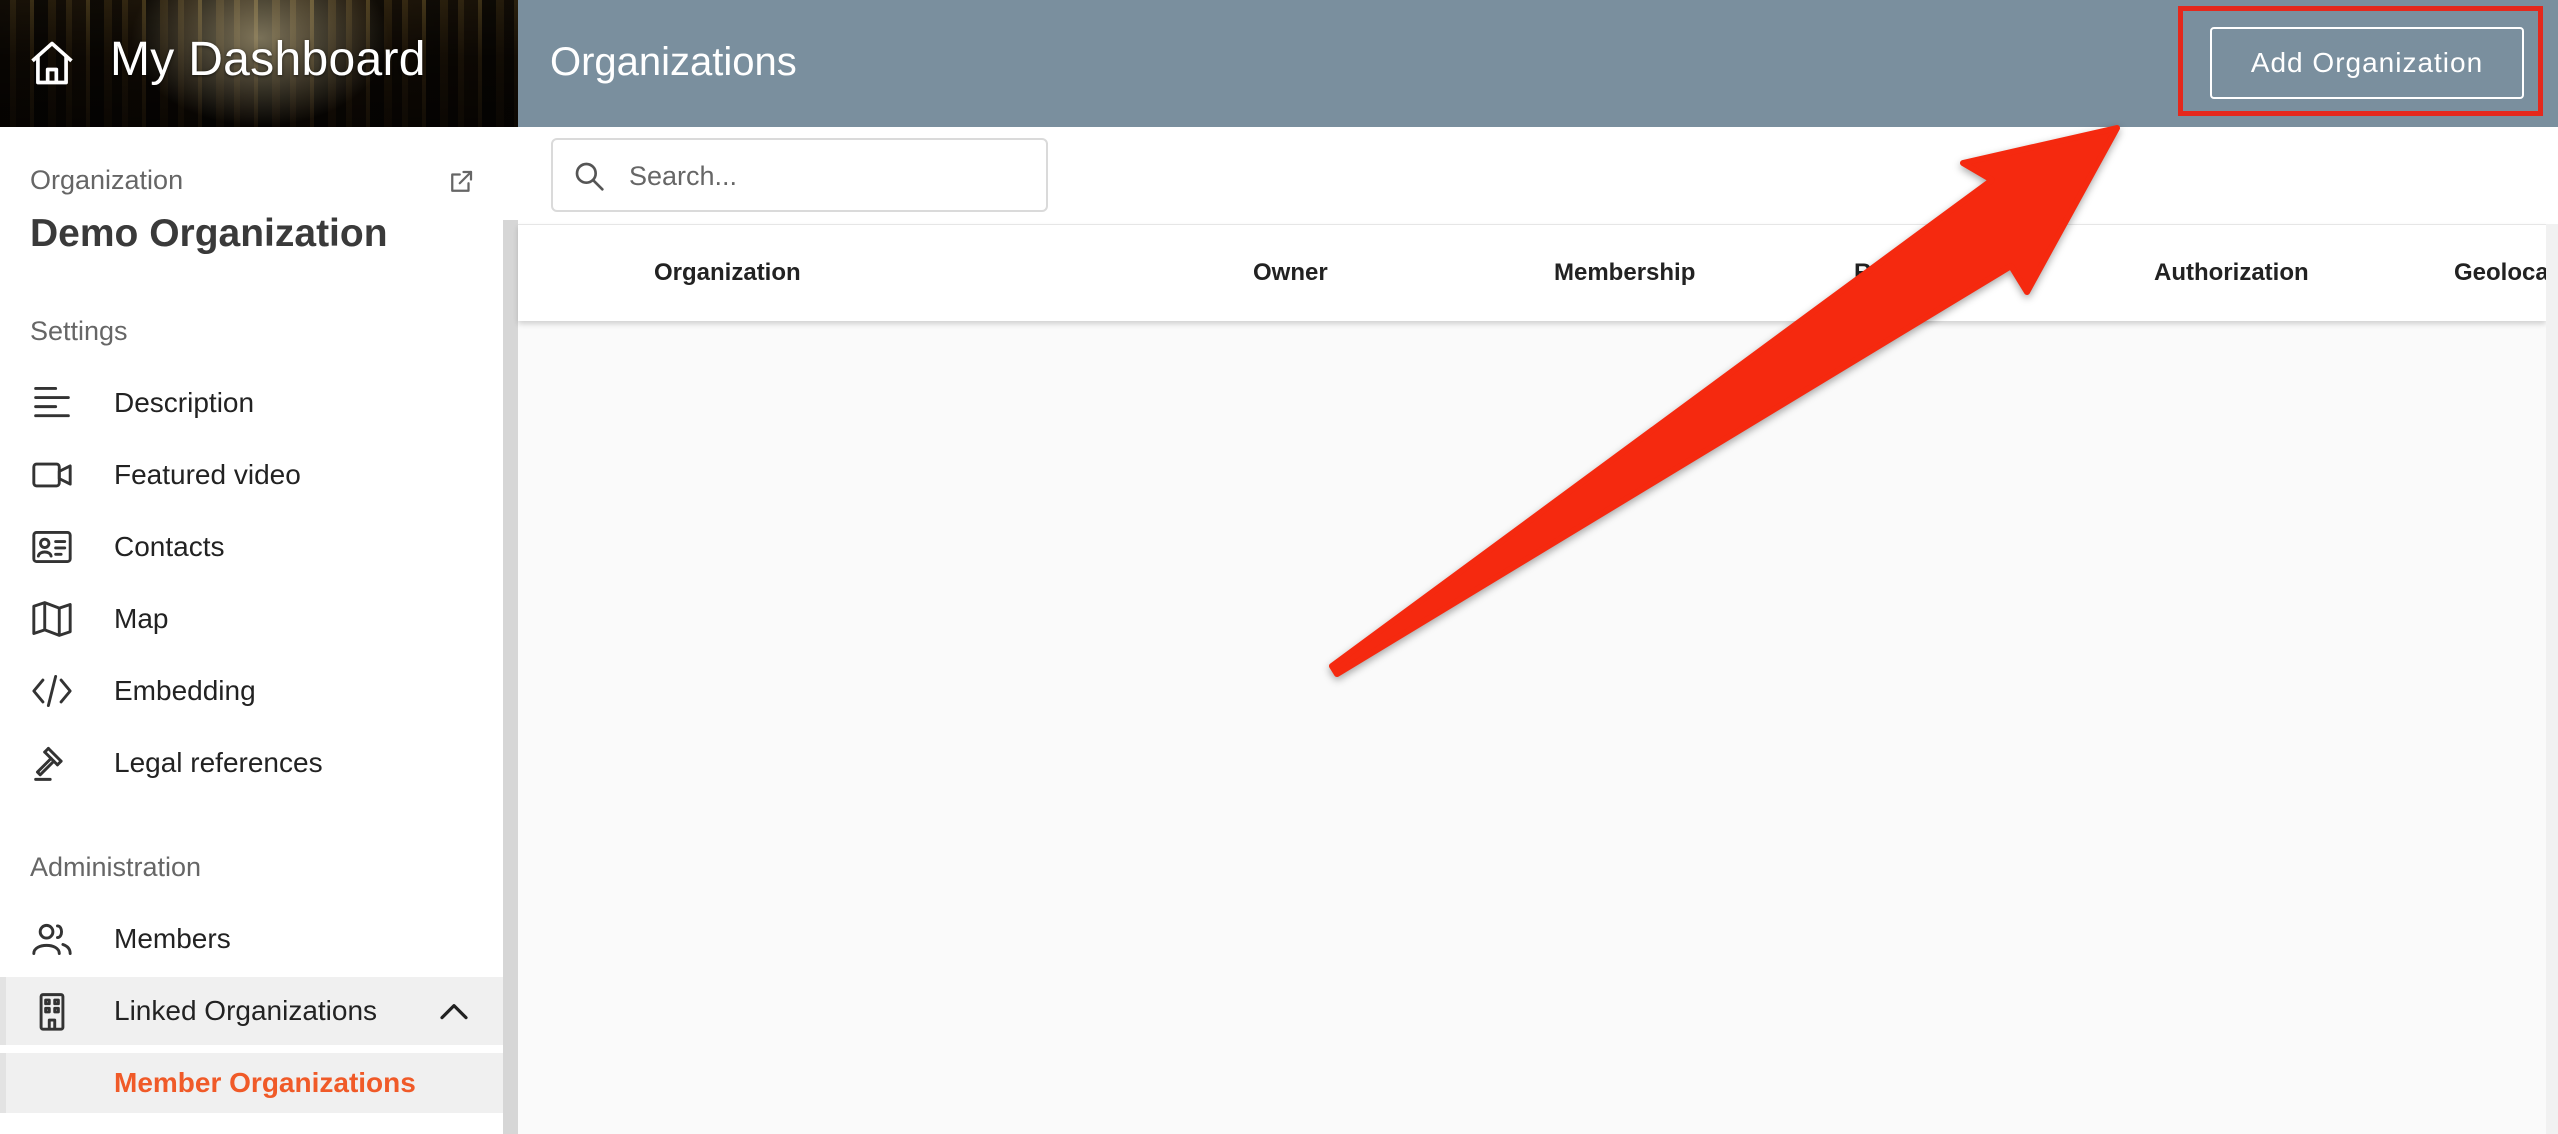  Describe the element at coordinates (727, 273) in the screenshot. I see `column-header-organization: Organization` at that location.